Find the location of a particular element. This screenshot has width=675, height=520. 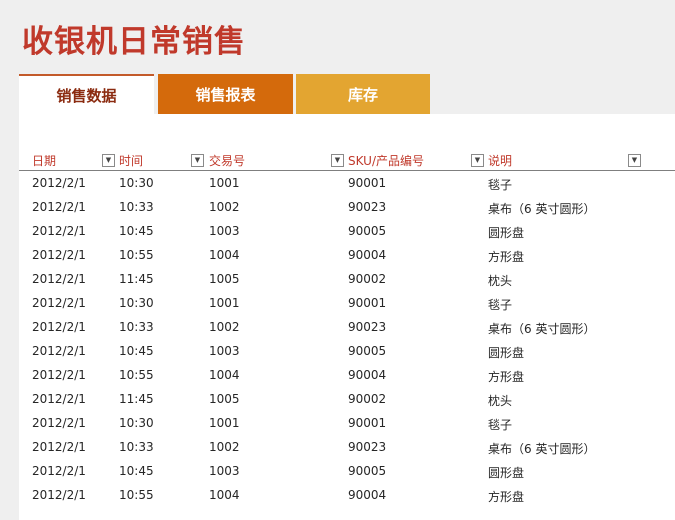

column-header-label: 交易号 is located at coordinates (227, 161).